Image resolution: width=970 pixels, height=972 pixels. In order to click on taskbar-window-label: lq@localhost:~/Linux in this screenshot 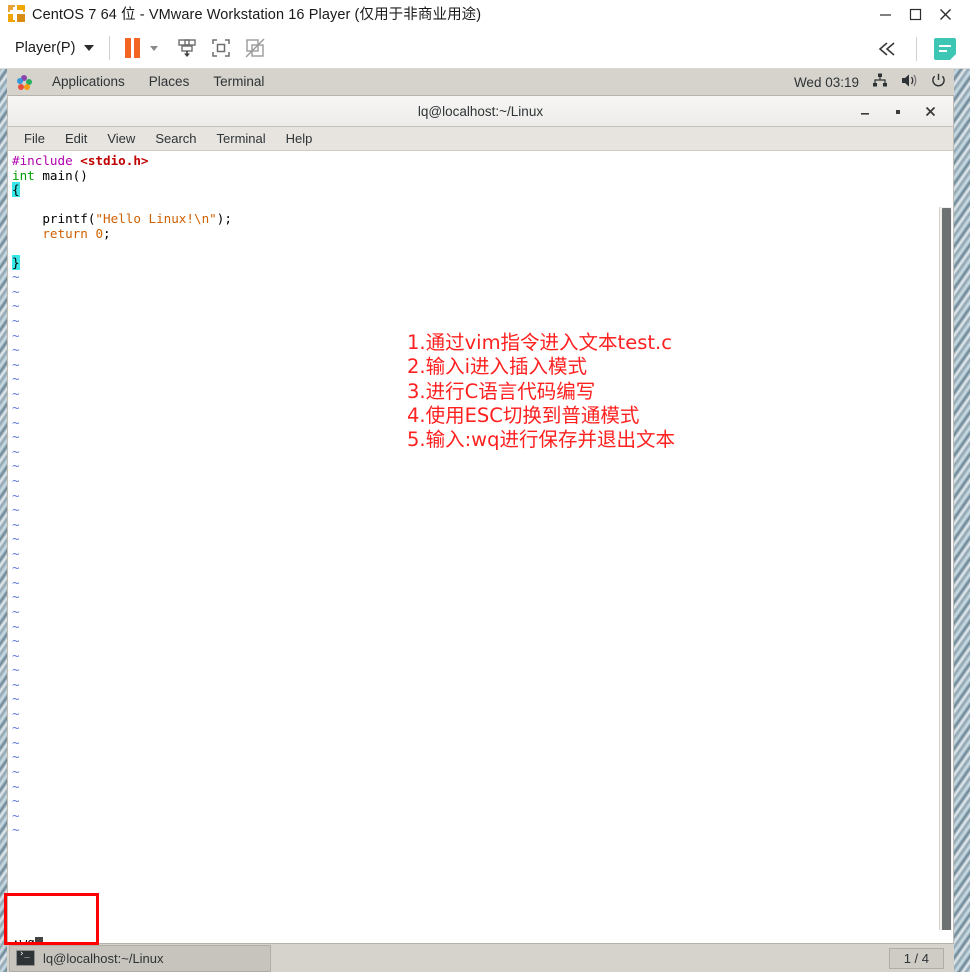, I will do `click(103, 958)`.